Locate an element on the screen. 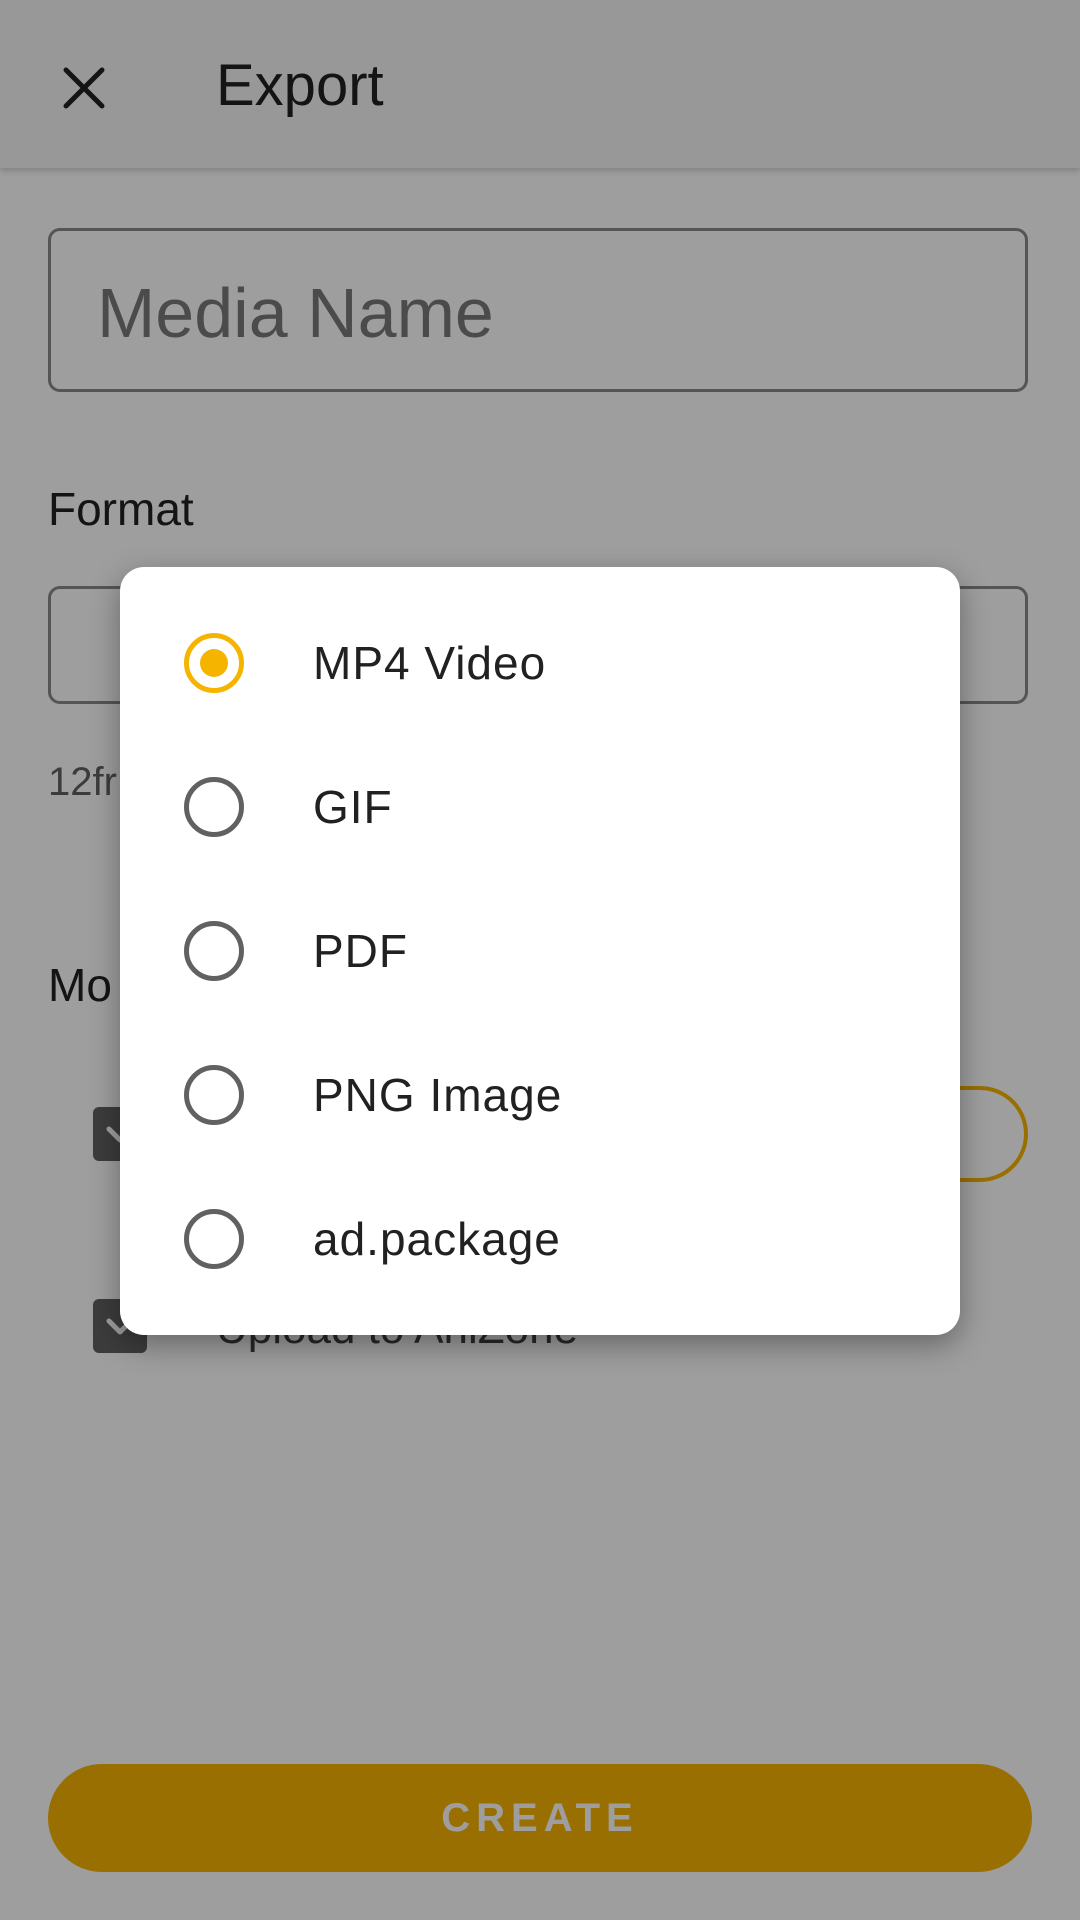 The width and height of the screenshot is (1080, 1920). format-option-gif: GIF is located at coordinates (540, 807).